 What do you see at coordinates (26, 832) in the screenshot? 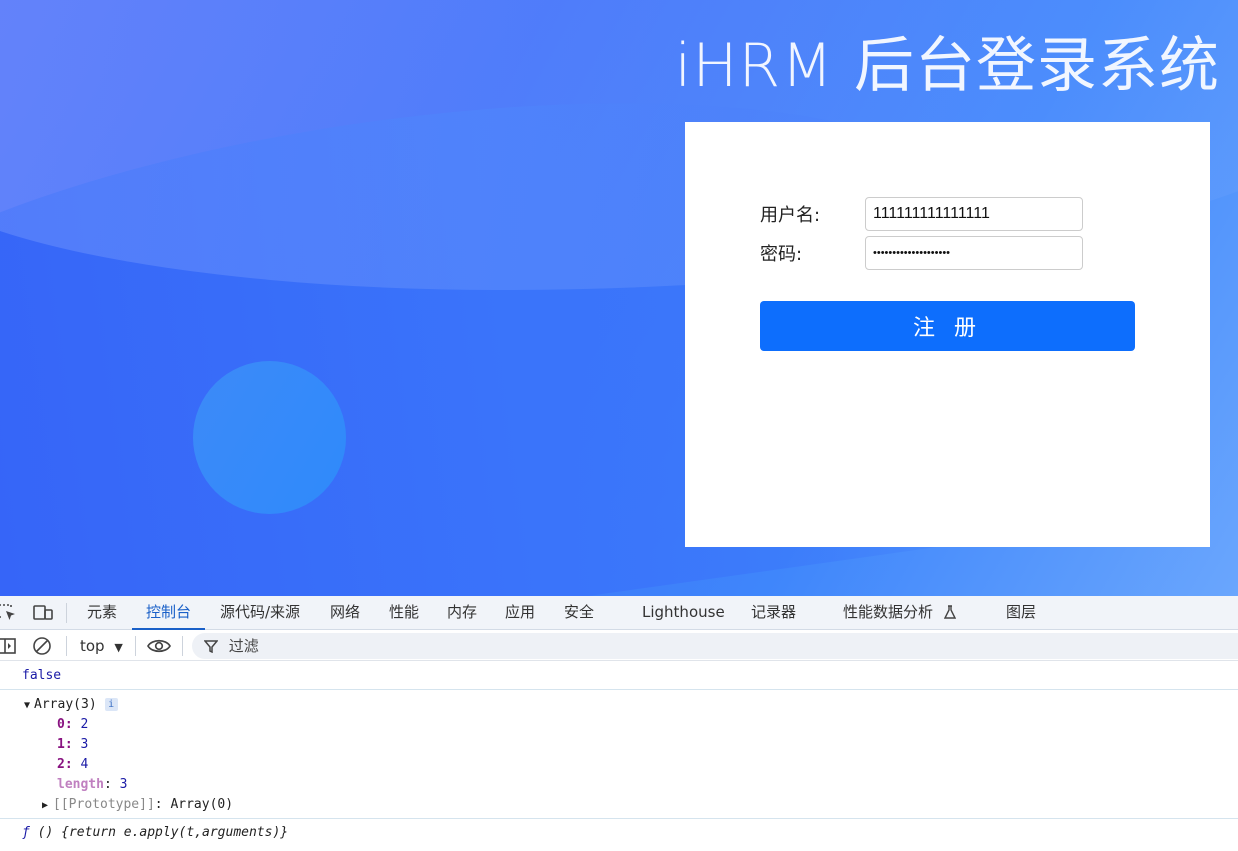
I see `function-prefix: ƒ` at bounding box center [26, 832].